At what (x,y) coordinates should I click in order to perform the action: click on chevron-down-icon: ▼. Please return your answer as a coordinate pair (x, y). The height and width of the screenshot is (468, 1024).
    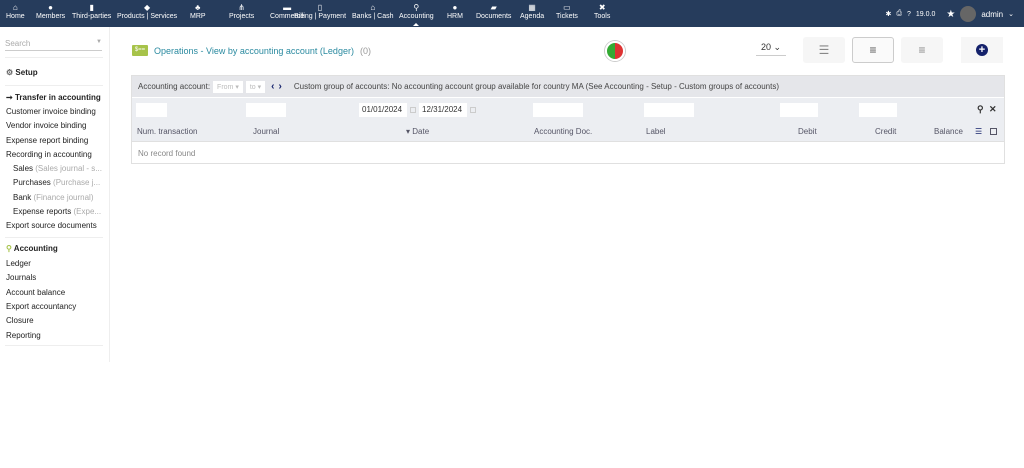
    Looking at the image, I should click on (99, 42).